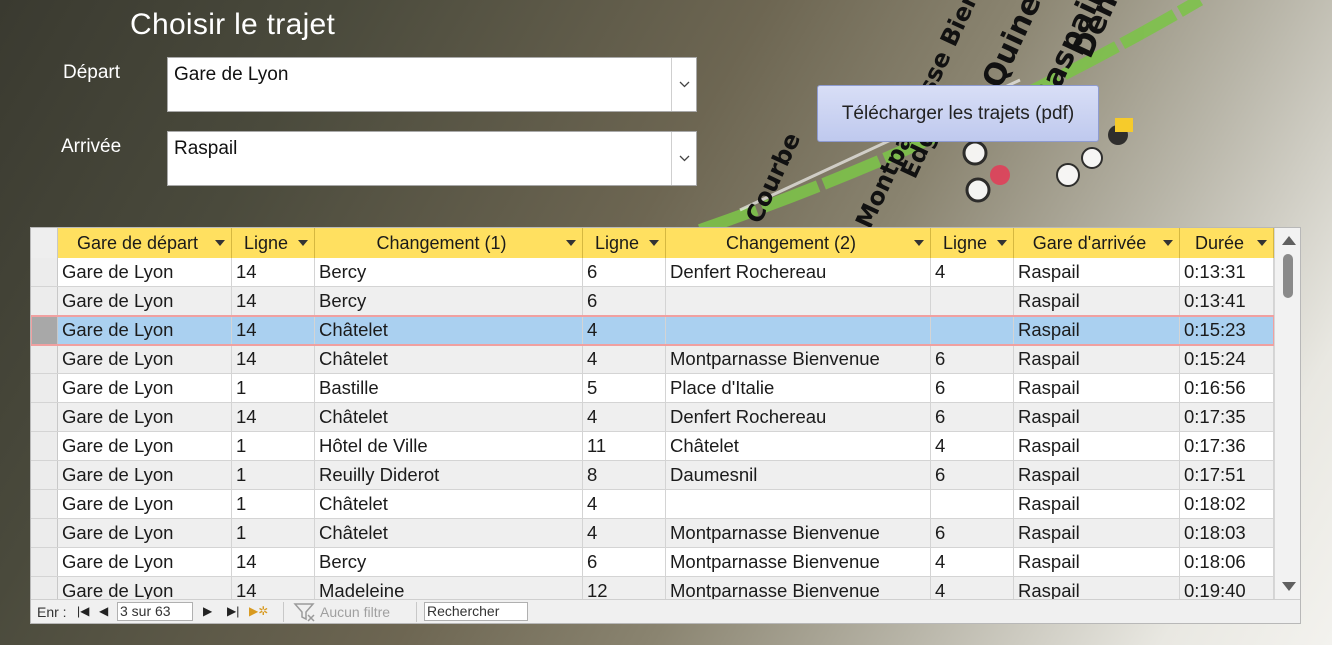 The height and width of the screenshot is (645, 1332). What do you see at coordinates (258, 611) in the screenshot?
I see `new-record-icon: ▶✲` at bounding box center [258, 611].